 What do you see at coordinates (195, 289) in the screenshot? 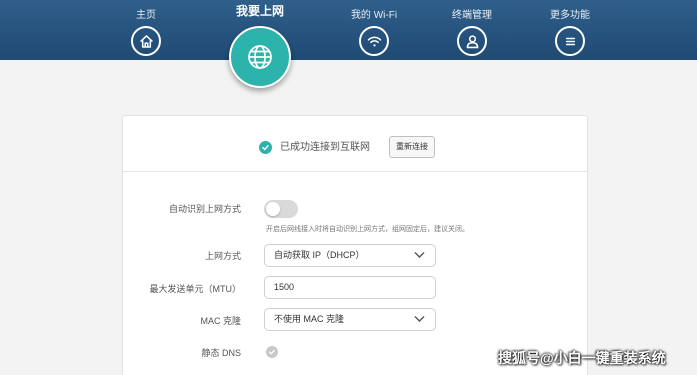
I see `mtu-label: 最大发送单元（MTU）` at bounding box center [195, 289].